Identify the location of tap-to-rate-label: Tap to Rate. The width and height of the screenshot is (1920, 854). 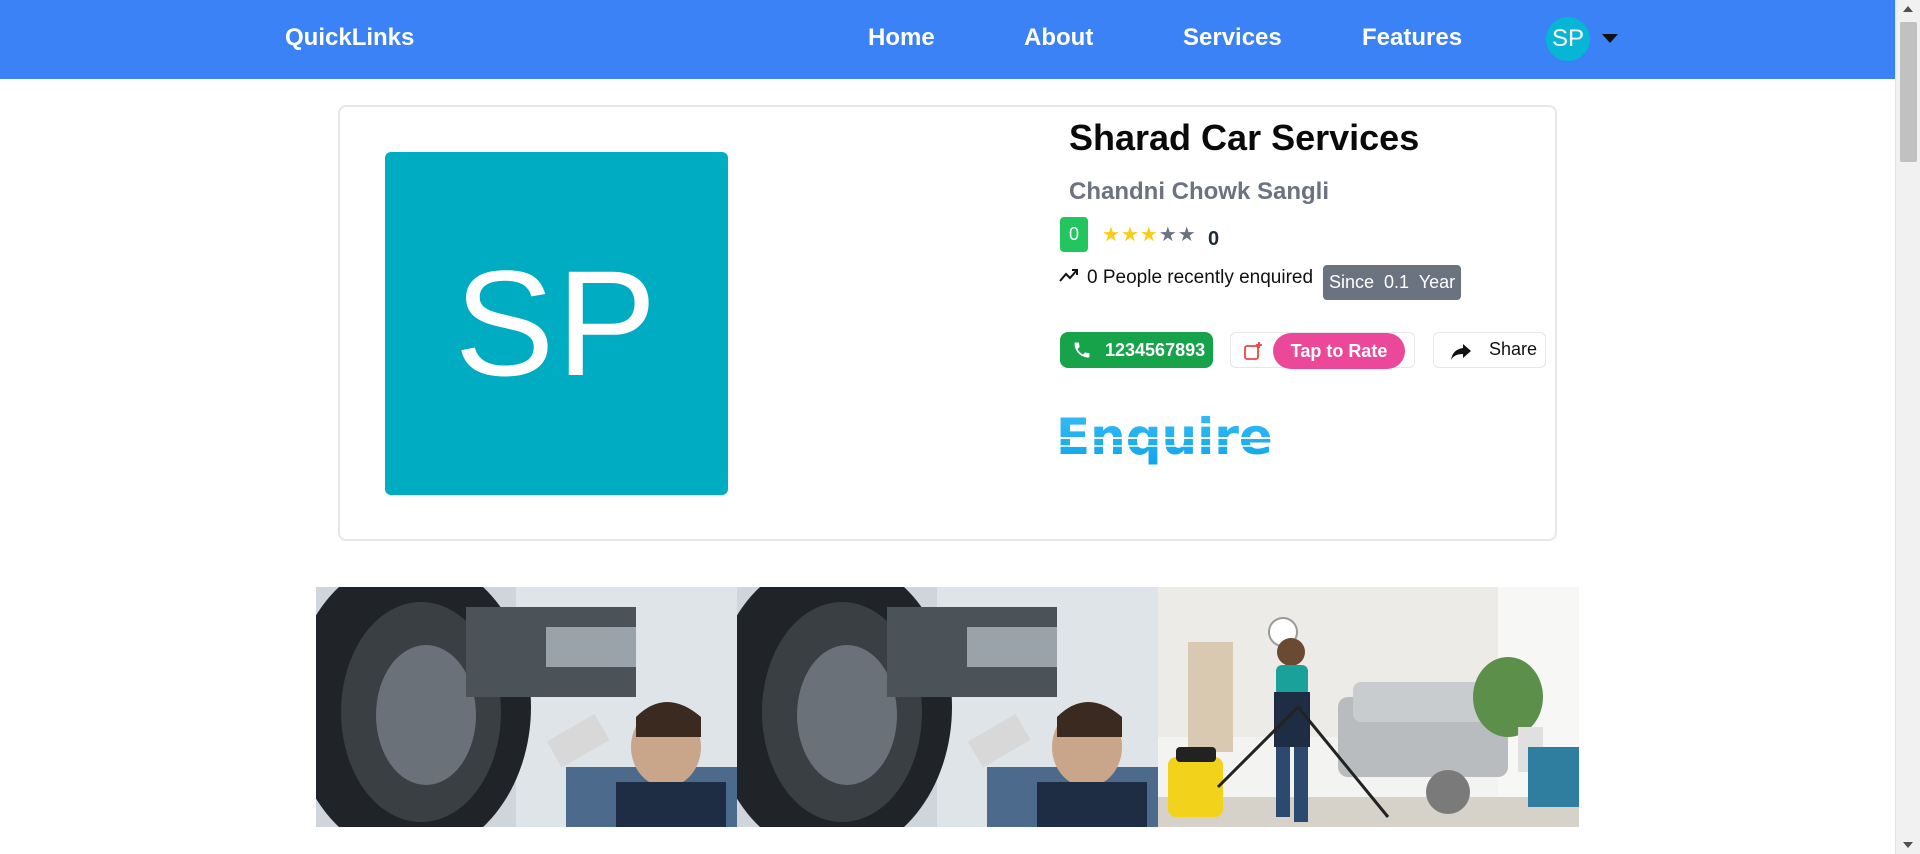
(1339, 351).